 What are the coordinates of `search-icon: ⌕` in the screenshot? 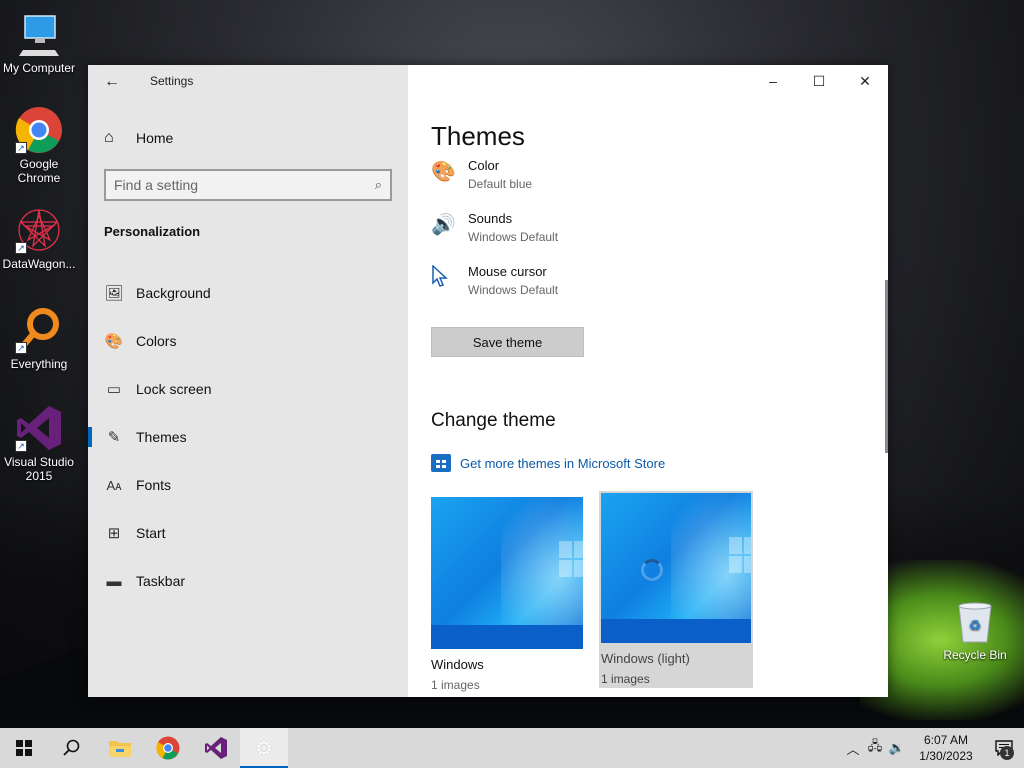 It's located at (378, 184).